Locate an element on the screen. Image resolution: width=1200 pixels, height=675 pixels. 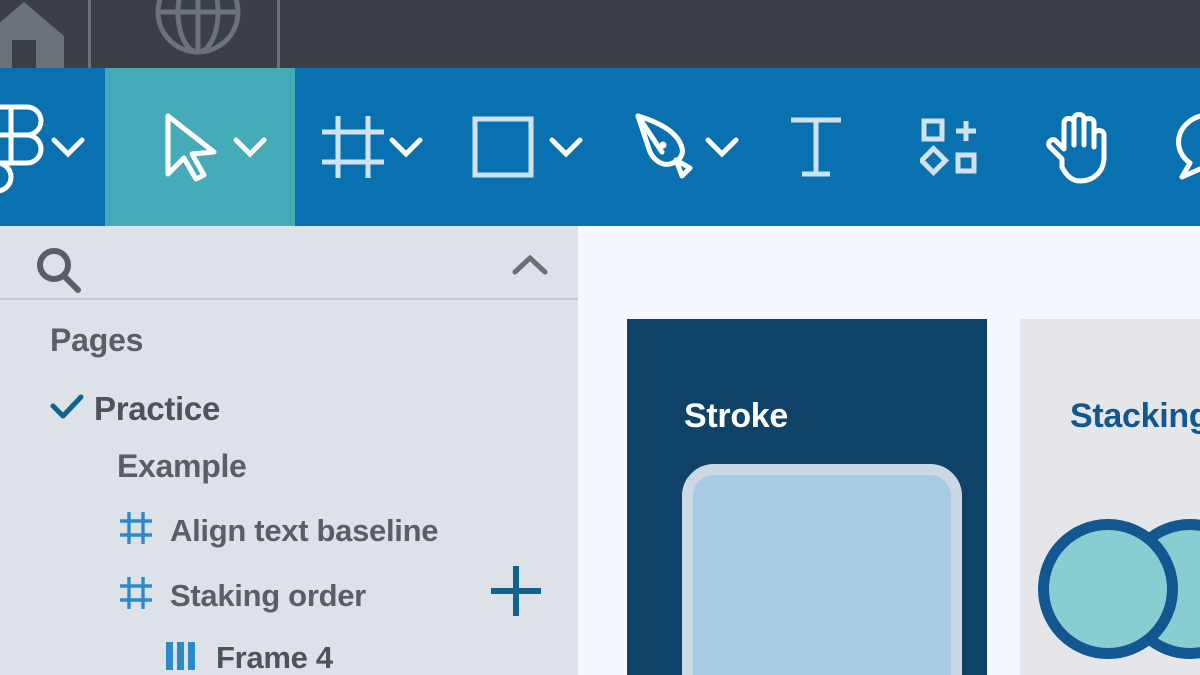
pages-section-header: Pages is located at coordinates (97, 340).